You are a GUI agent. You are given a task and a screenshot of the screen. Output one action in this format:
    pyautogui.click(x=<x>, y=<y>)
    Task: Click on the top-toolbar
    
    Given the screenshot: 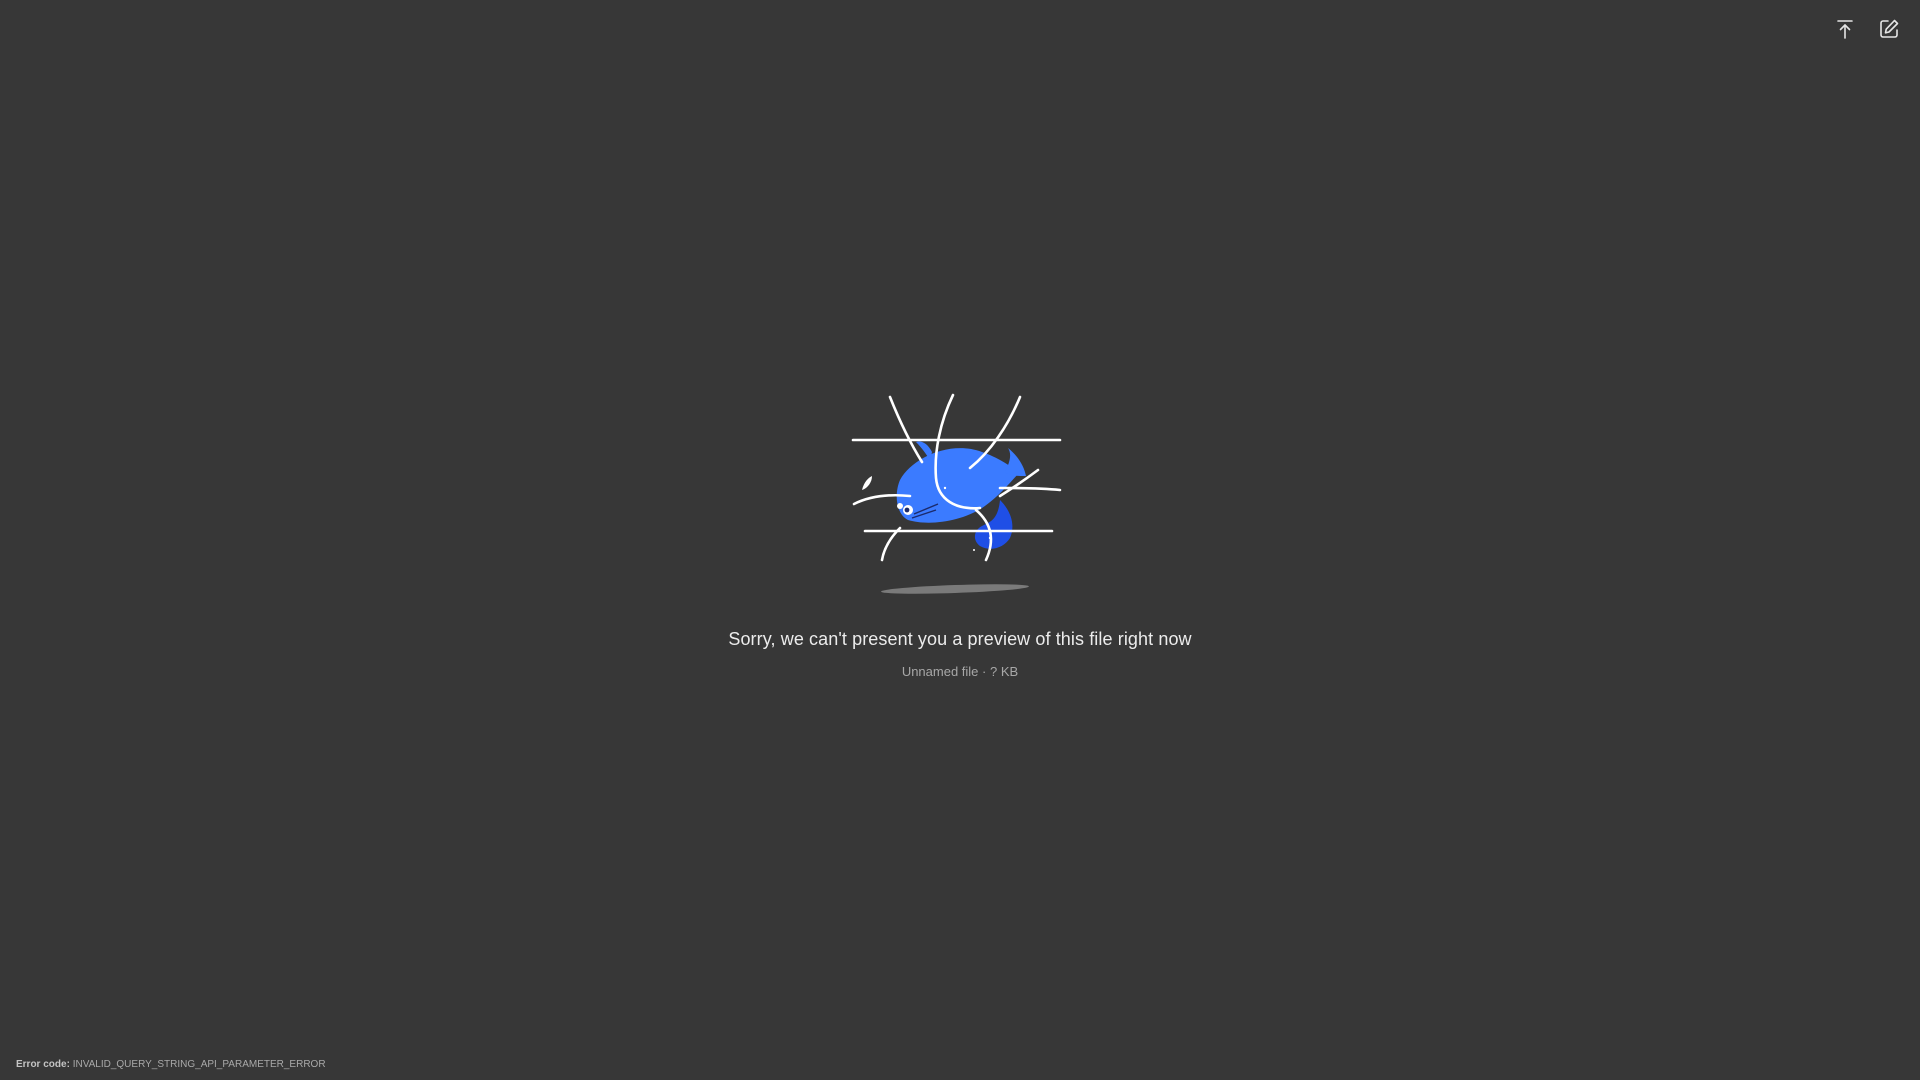 What is the action you would take?
    pyautogui.click(x=1867, y=29)
    